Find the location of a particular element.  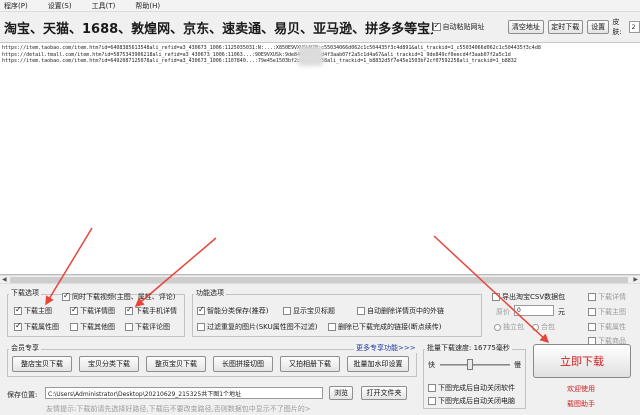

merge-label: 合包 is located at coordinates (548, 327).